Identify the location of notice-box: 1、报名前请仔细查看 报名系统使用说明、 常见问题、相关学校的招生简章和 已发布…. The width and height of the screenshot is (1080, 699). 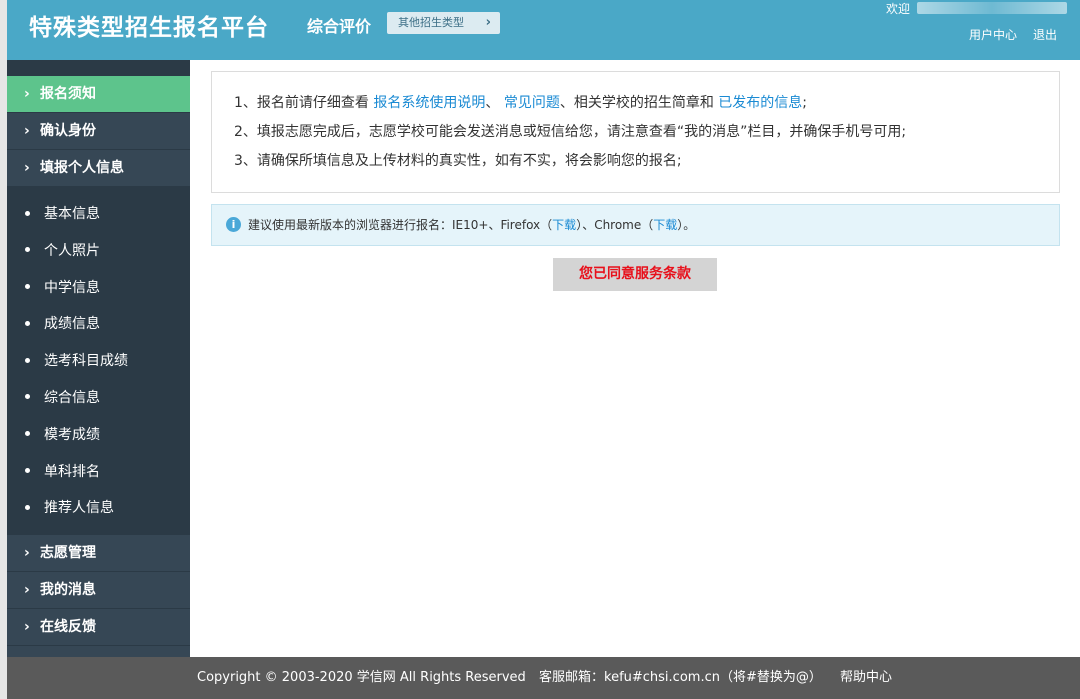
(635, 132).